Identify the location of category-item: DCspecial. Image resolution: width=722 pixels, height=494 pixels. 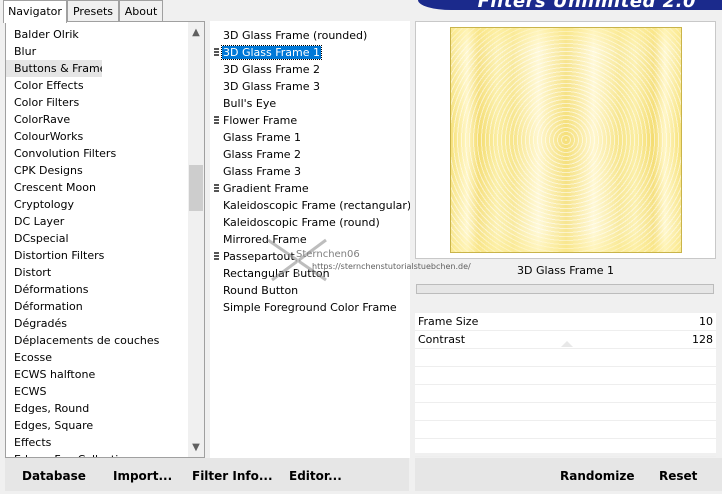
(97, 238).